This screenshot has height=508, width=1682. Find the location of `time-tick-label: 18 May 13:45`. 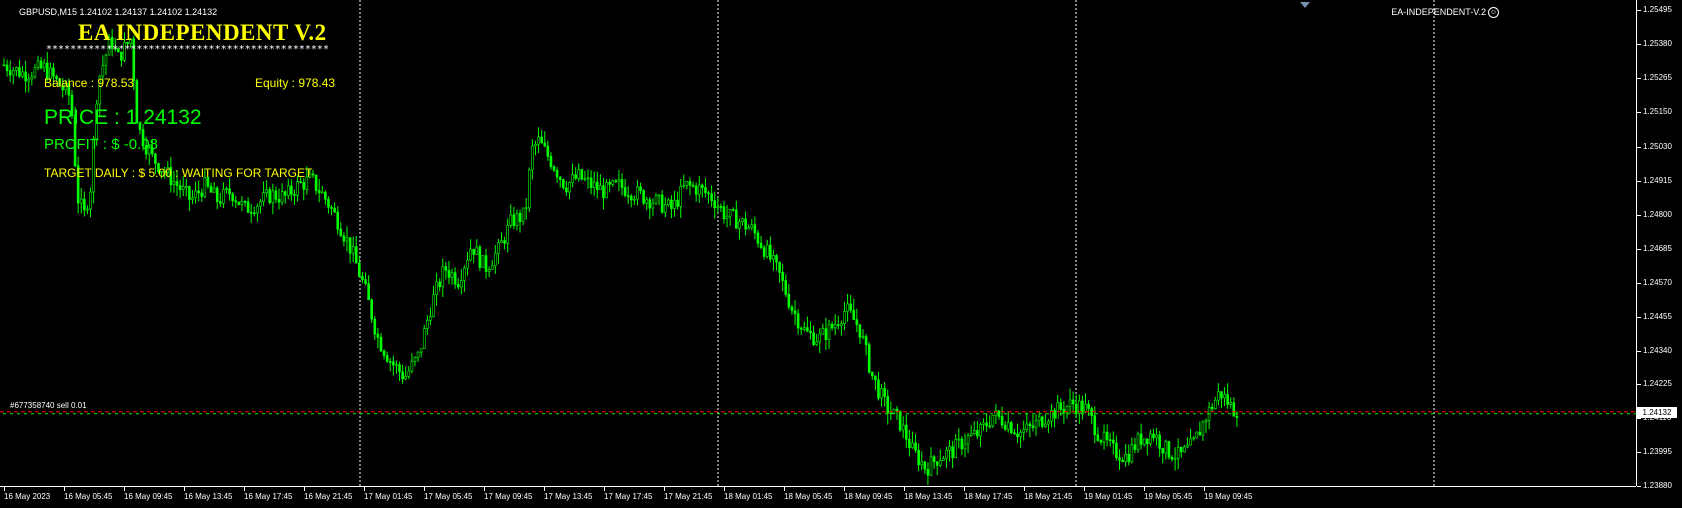

time-tick-label: 18 May 13:45 is located at coordinates (928, 496).